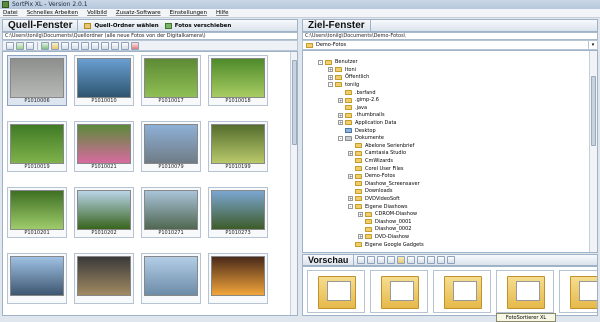  Describe the element at coordinates (384, 168) in the screenshot. I see `tree-item-label: Corel User Files` at that location.